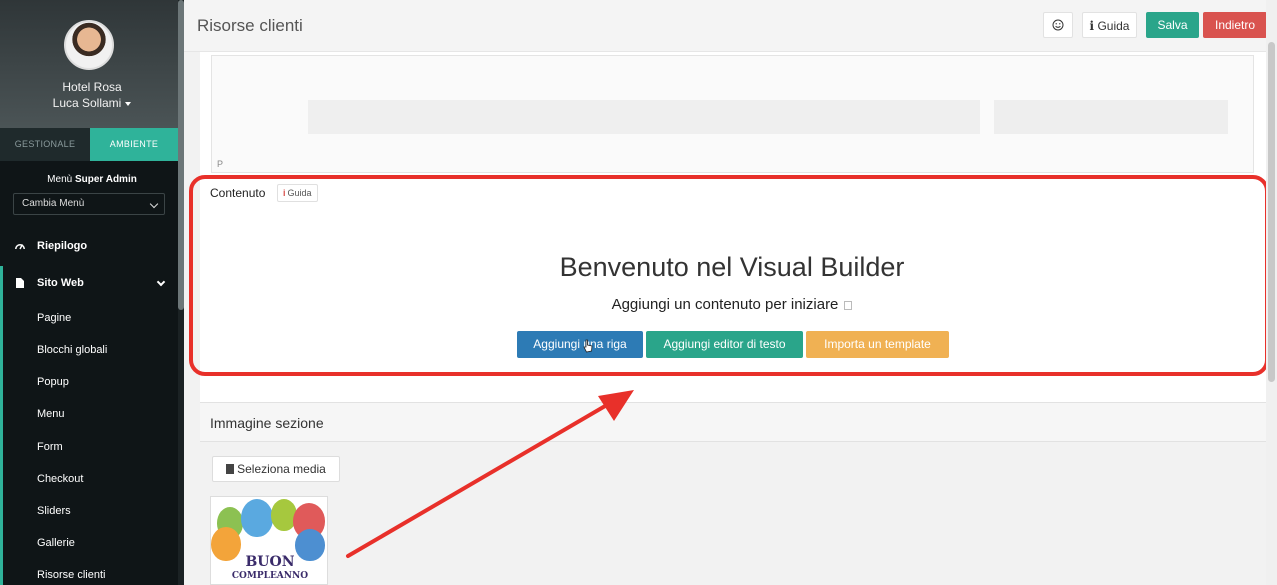  I want to click on sidebar-subitem-risorse-clienti: Risorse clienti, so click(71, 575).